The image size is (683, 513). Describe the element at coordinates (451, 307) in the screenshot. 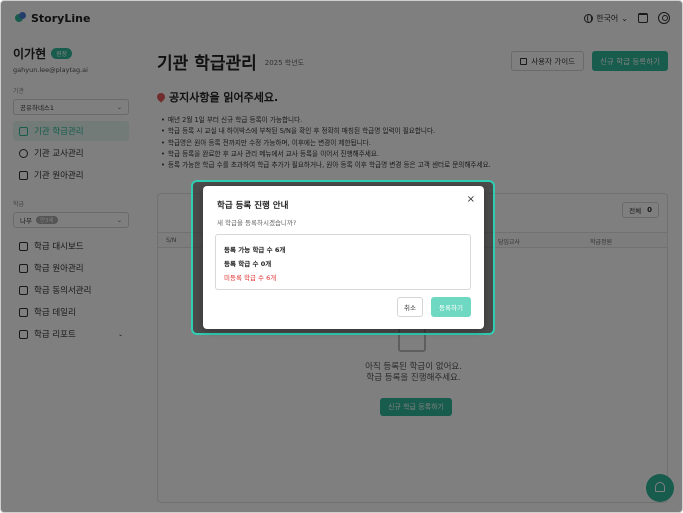

I see `confirm-register-button: 등록하기` at that location.